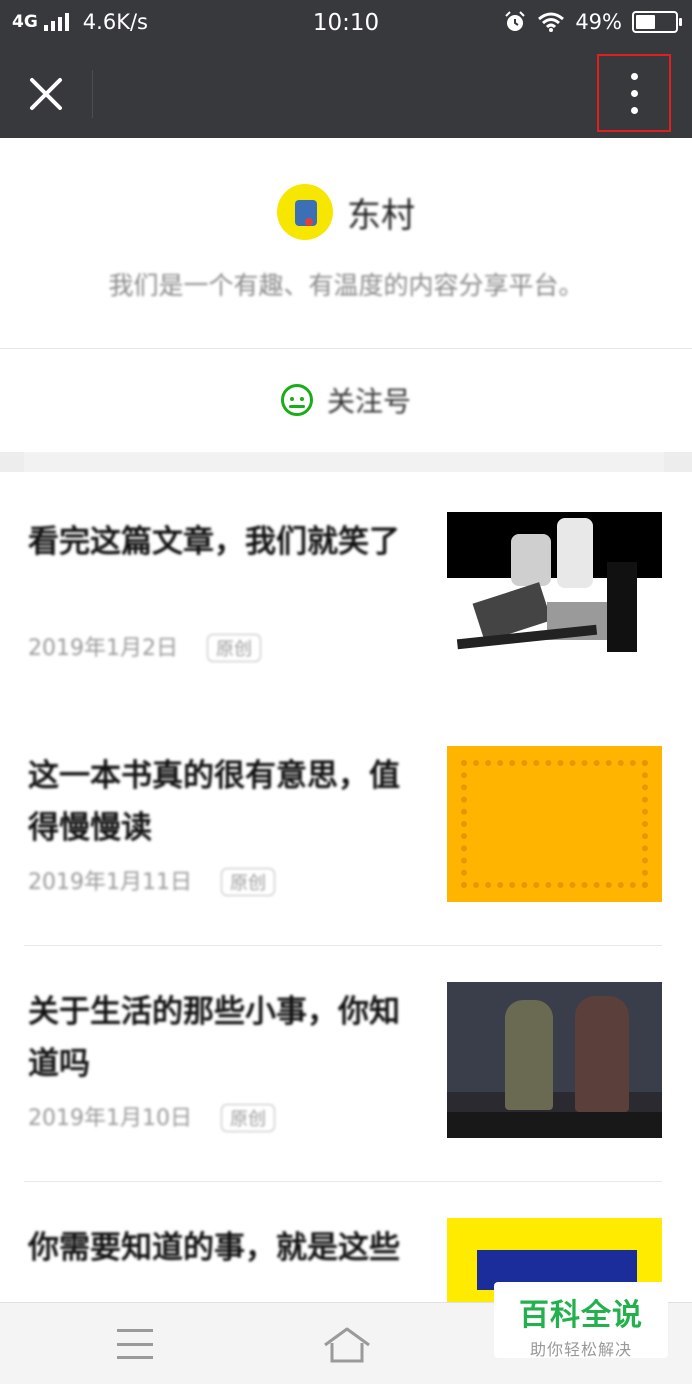 The width and height of the screenshot is (692, 1384). I want to click on status-right: 49%, so click(592, 22).